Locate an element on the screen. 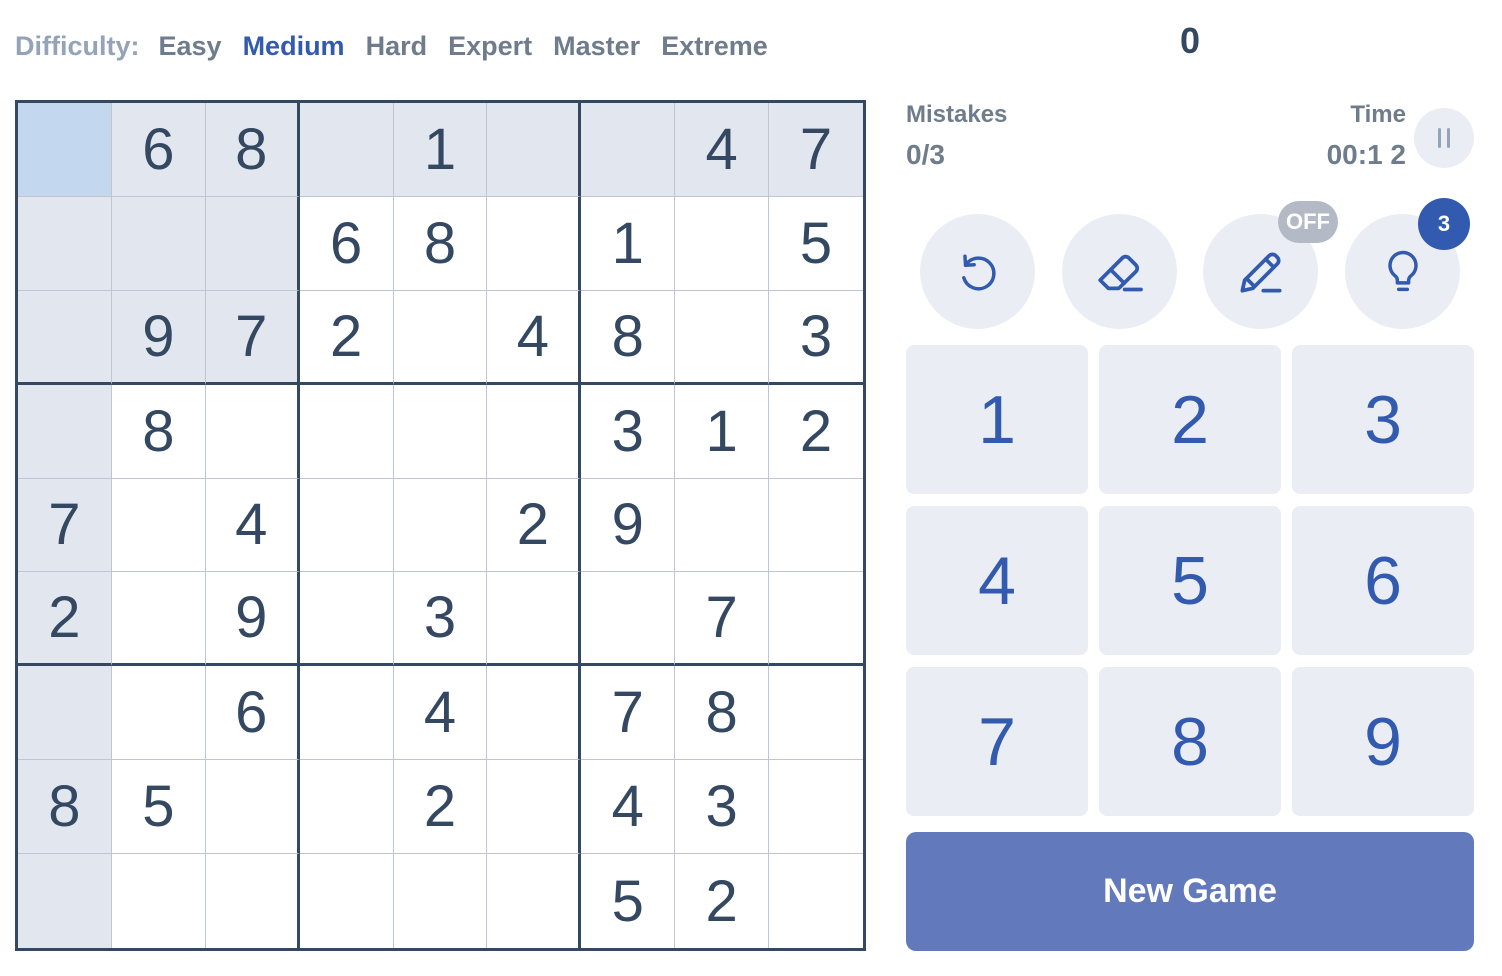 The height and width of the screenshot is (976, 1502). board-cell-r4c7: 3 is located at coordinates (628, 431).